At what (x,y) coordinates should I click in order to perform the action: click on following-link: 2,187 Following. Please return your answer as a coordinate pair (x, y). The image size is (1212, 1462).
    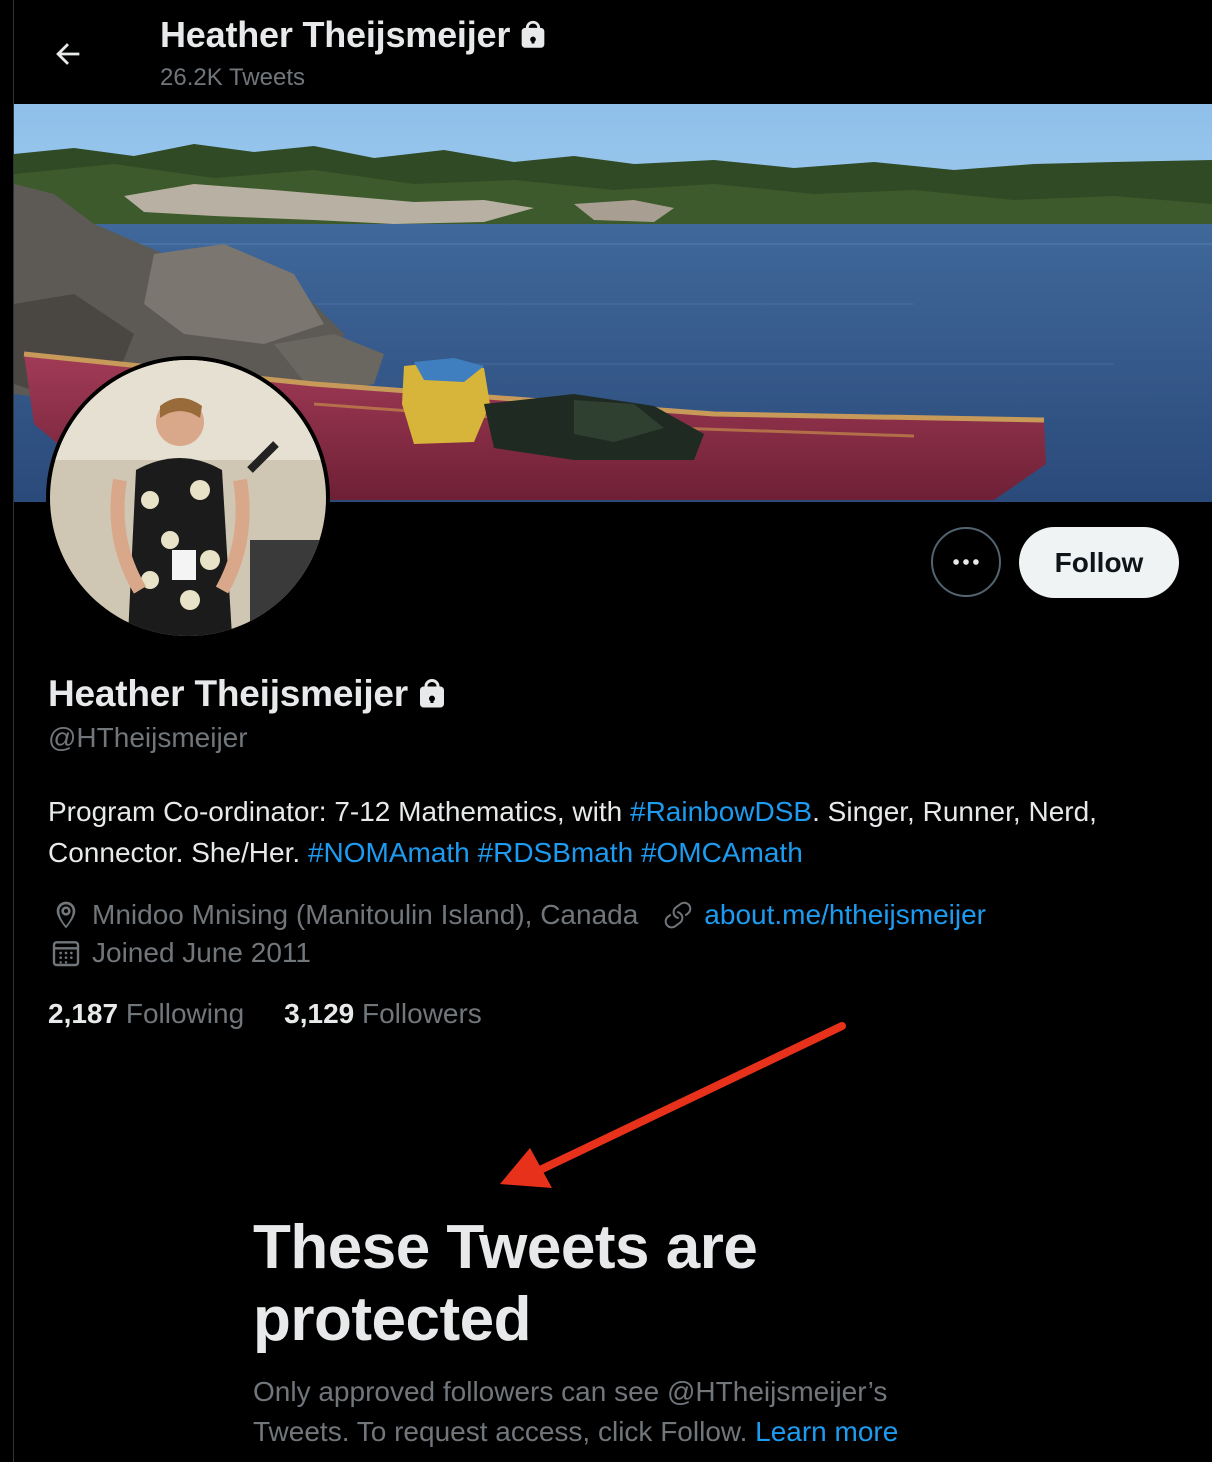
    Looking at the image, I should click on (146, 1014).